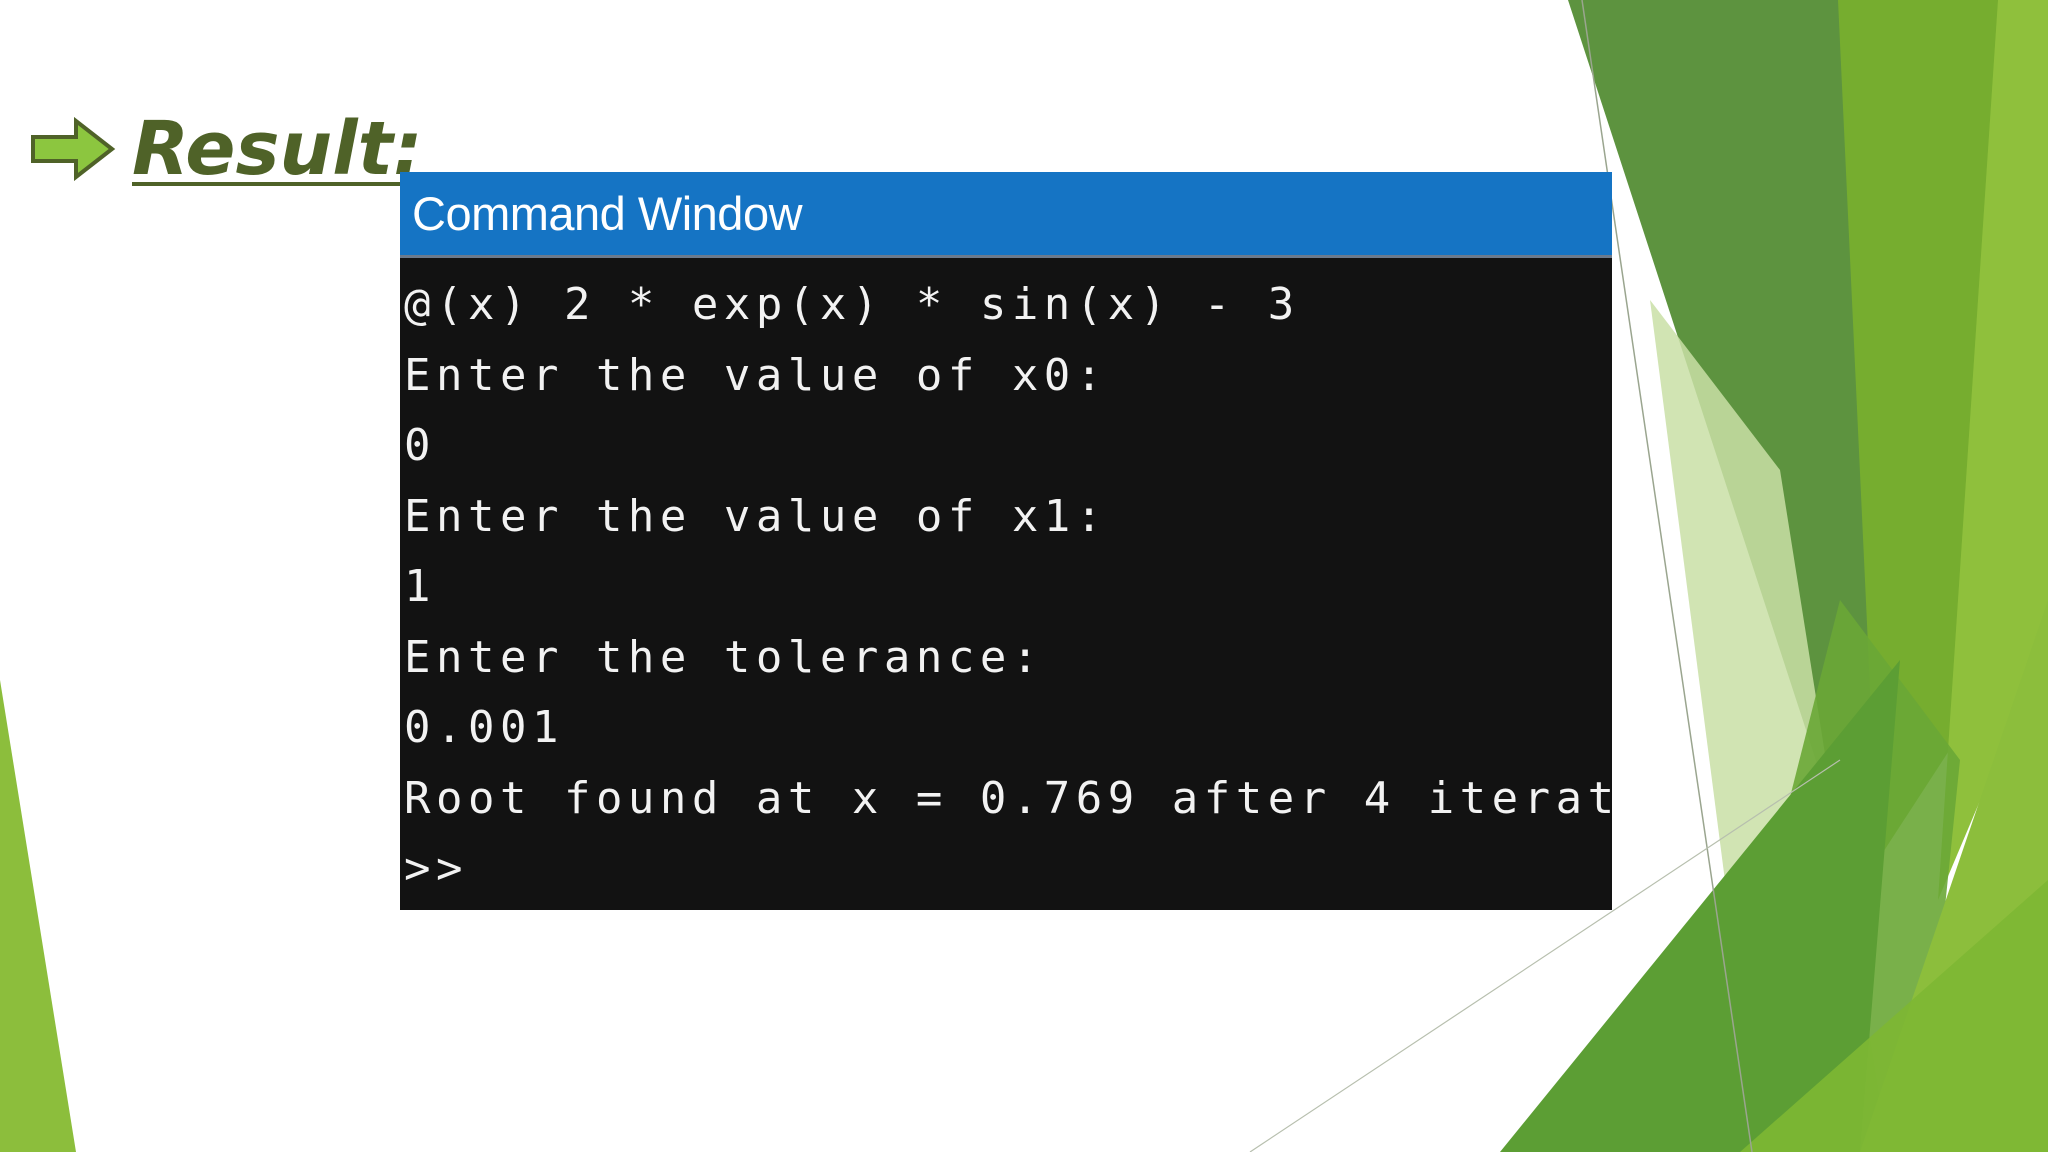  What do you see at coordinates (756, 516) in the screenshot?
I see `console-line-prompt-x1: Enter the value of x1:` at bounding box center [756, 516].